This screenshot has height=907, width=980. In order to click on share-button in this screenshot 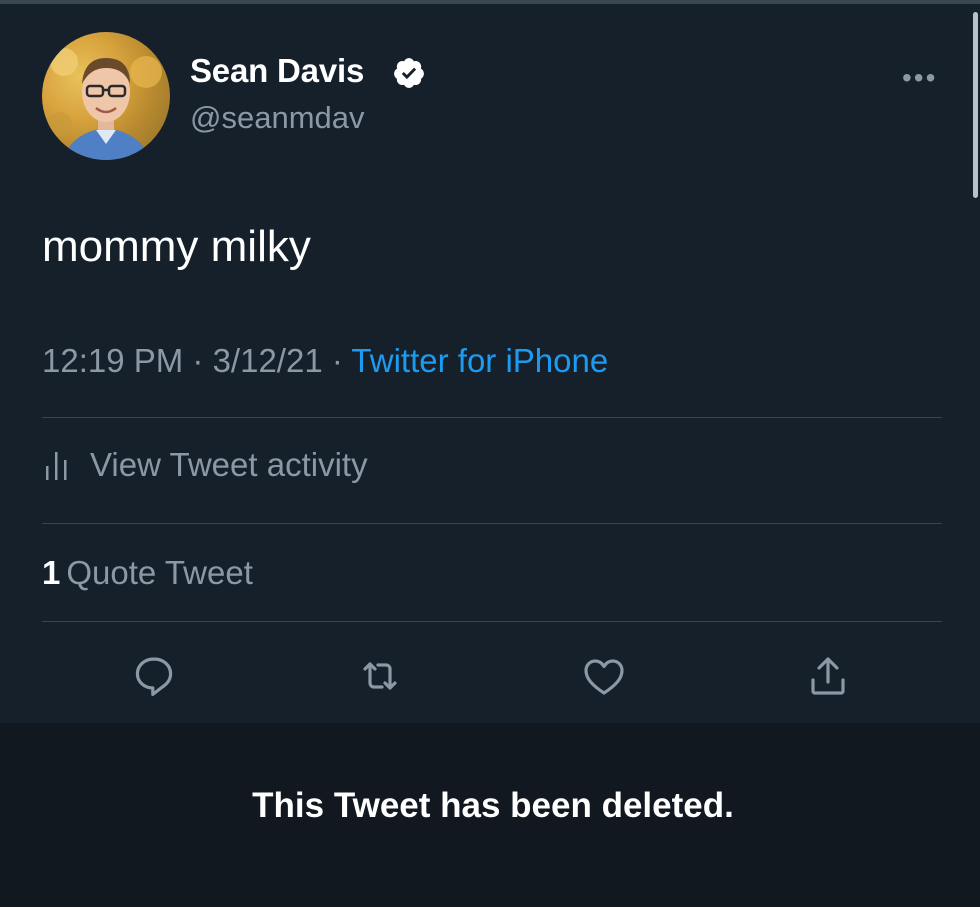, I will do `click(828, 676)`.